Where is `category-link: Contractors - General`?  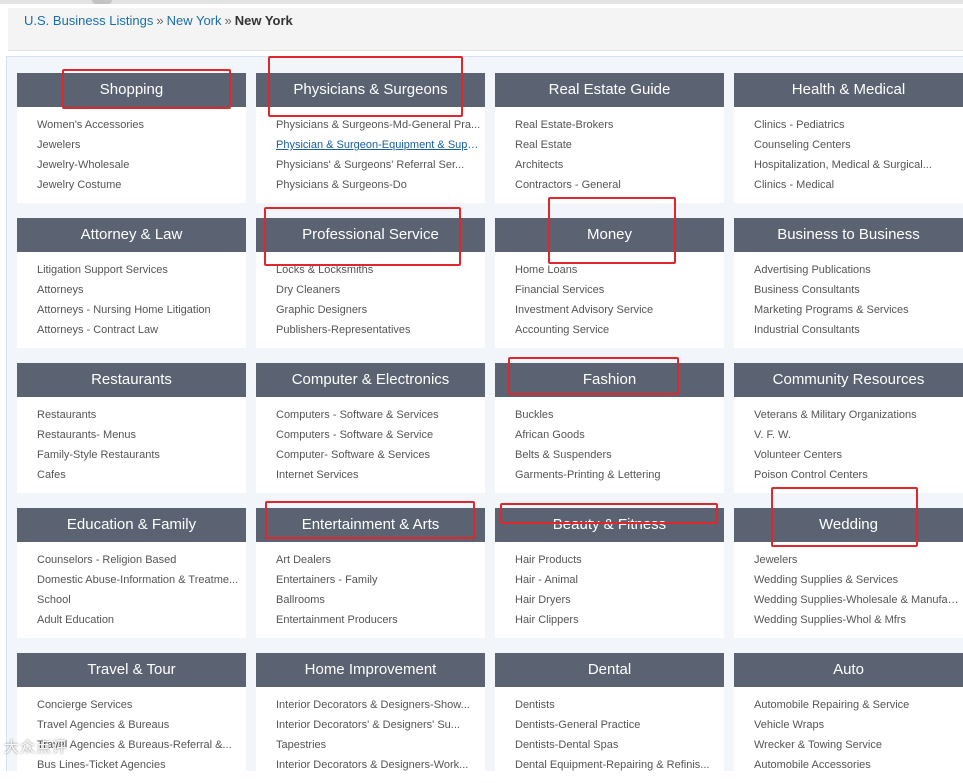
category-link: Contractors - General is located at coordinates (619, 187).